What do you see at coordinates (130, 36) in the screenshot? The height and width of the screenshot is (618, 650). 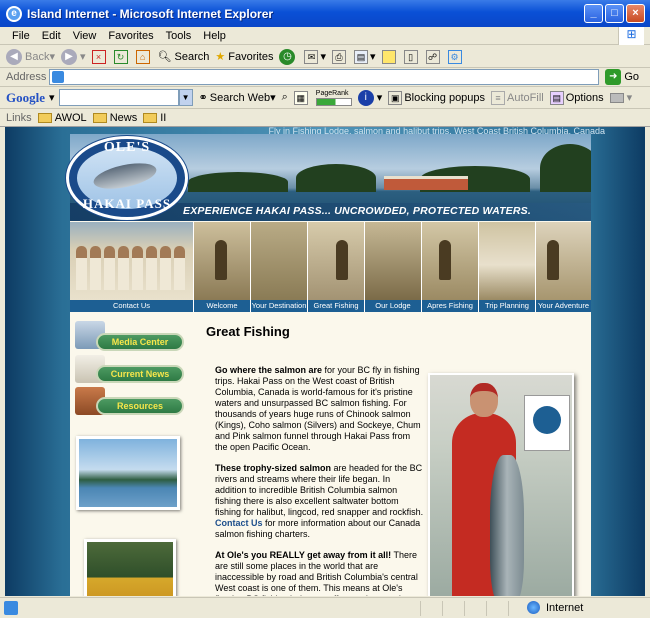 I see `menu-favorites: Favorites` at bounding box center [130, 36].